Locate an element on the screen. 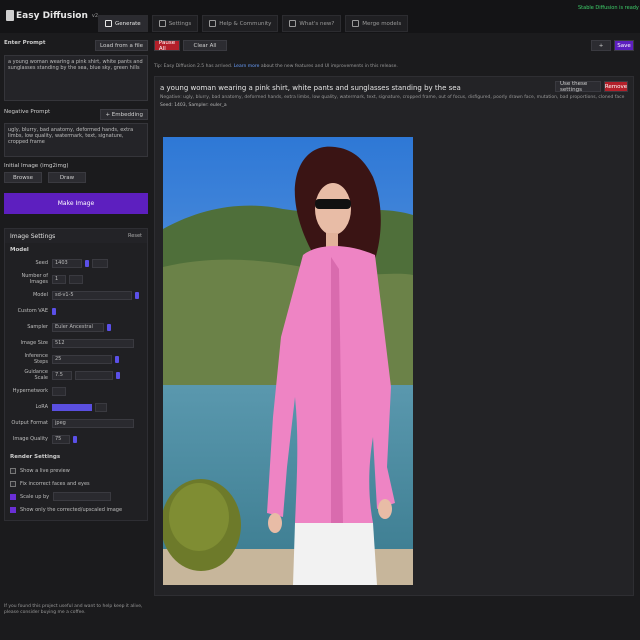 The width and height of the screenshot is (640, 640). row-label: Output Format is located at coordinates (29, 423).